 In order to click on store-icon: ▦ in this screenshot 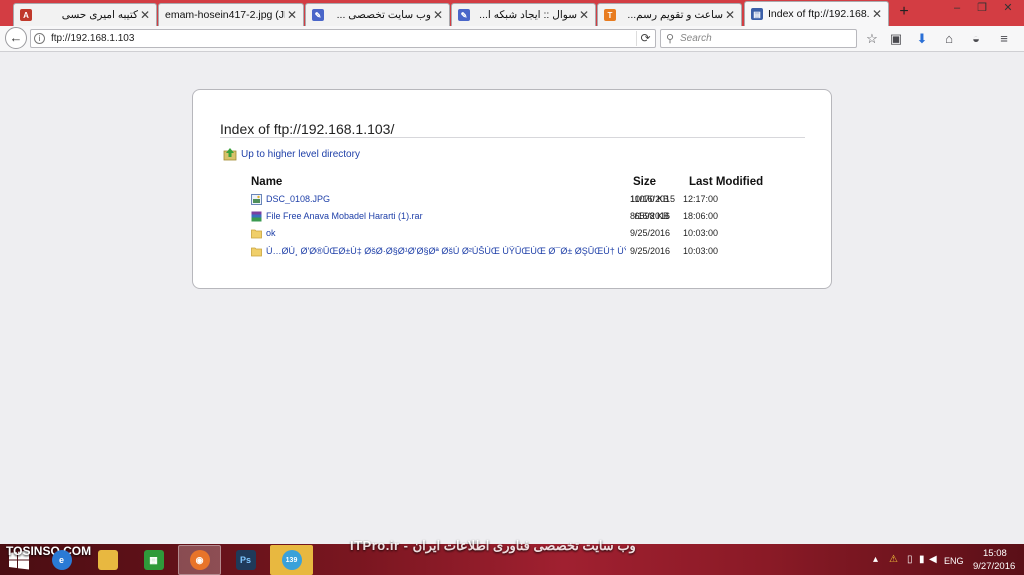, I will do `click(153, 560)`.